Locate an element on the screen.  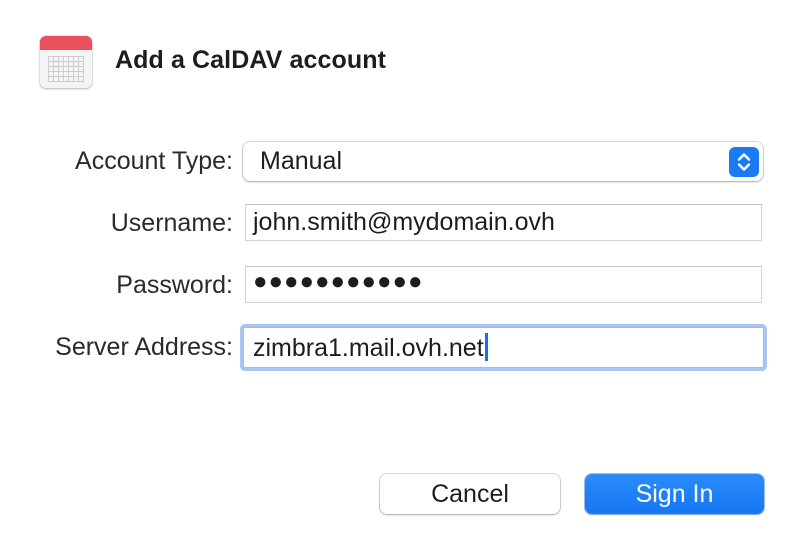
calendar-icon-header is located at coordinates (66, 43).